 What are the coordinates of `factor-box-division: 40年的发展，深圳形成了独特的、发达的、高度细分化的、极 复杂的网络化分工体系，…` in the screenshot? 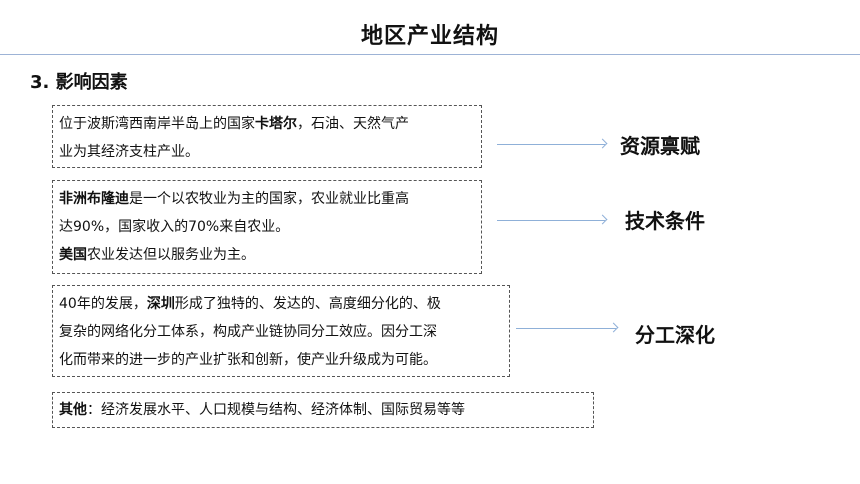 It's located at (281, 331).